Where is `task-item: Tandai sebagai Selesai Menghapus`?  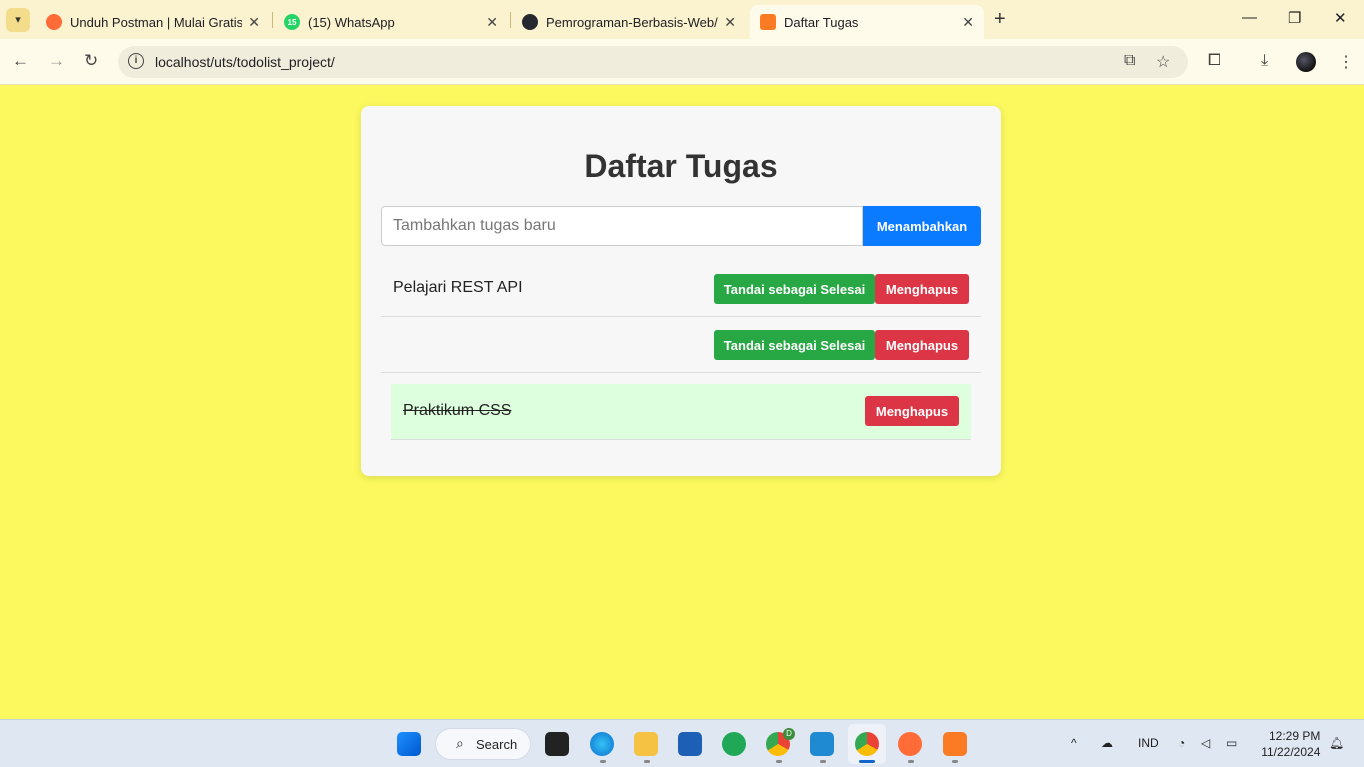
task-item: Tandai sebagai Selesai Menghapus is located at coordinates (681, 345).